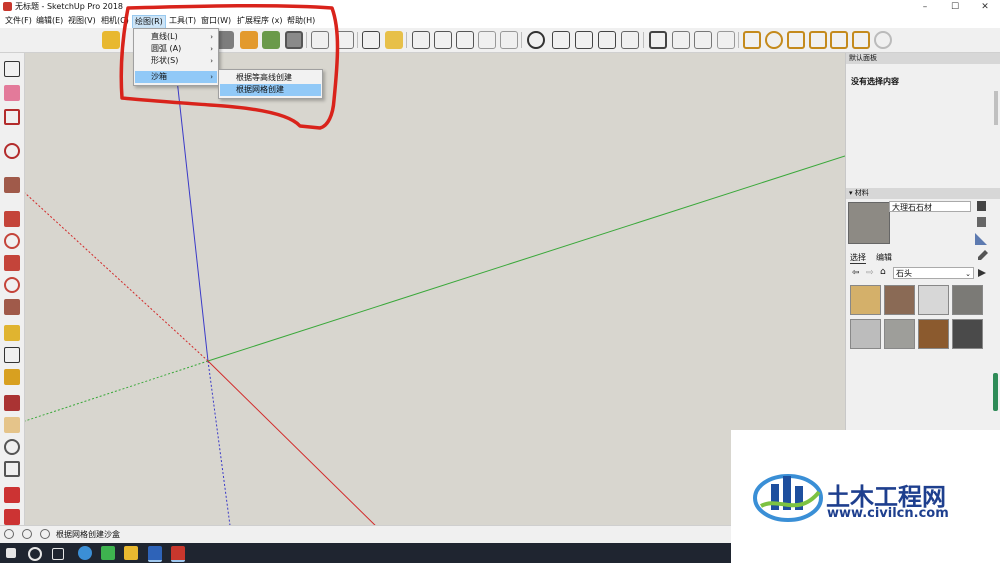  What do you see at coordinates (12, 185) in the screenshot?
I see `rectangle-icon` at bounding box center [12, 185].